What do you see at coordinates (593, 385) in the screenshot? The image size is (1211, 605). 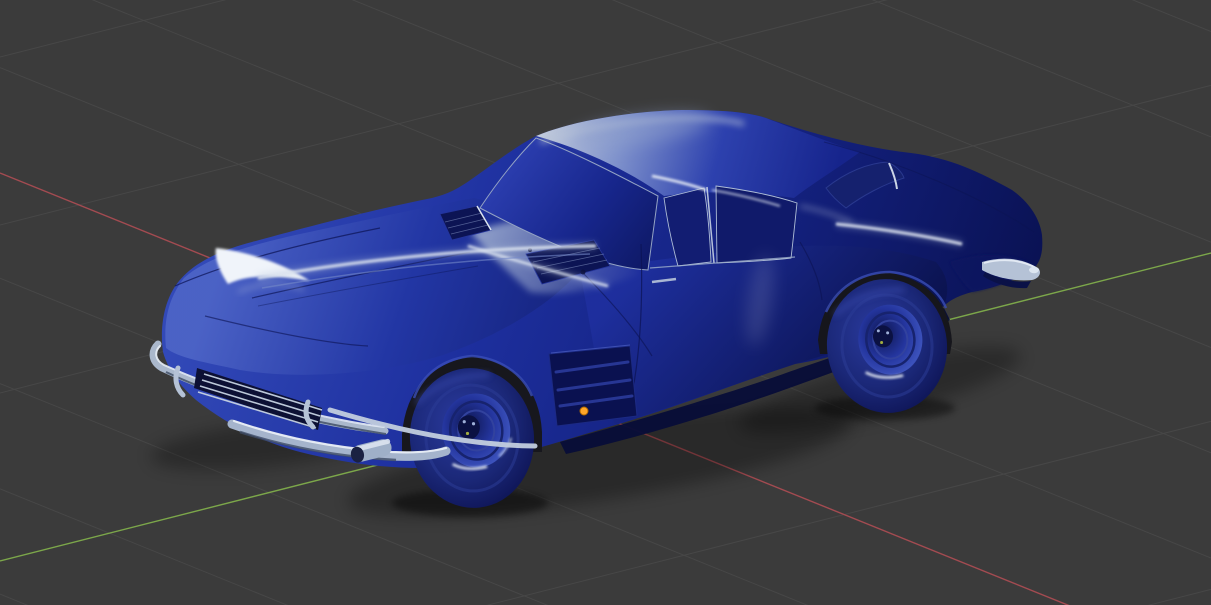 I see `side-gills` at bounding box center [593, 385].